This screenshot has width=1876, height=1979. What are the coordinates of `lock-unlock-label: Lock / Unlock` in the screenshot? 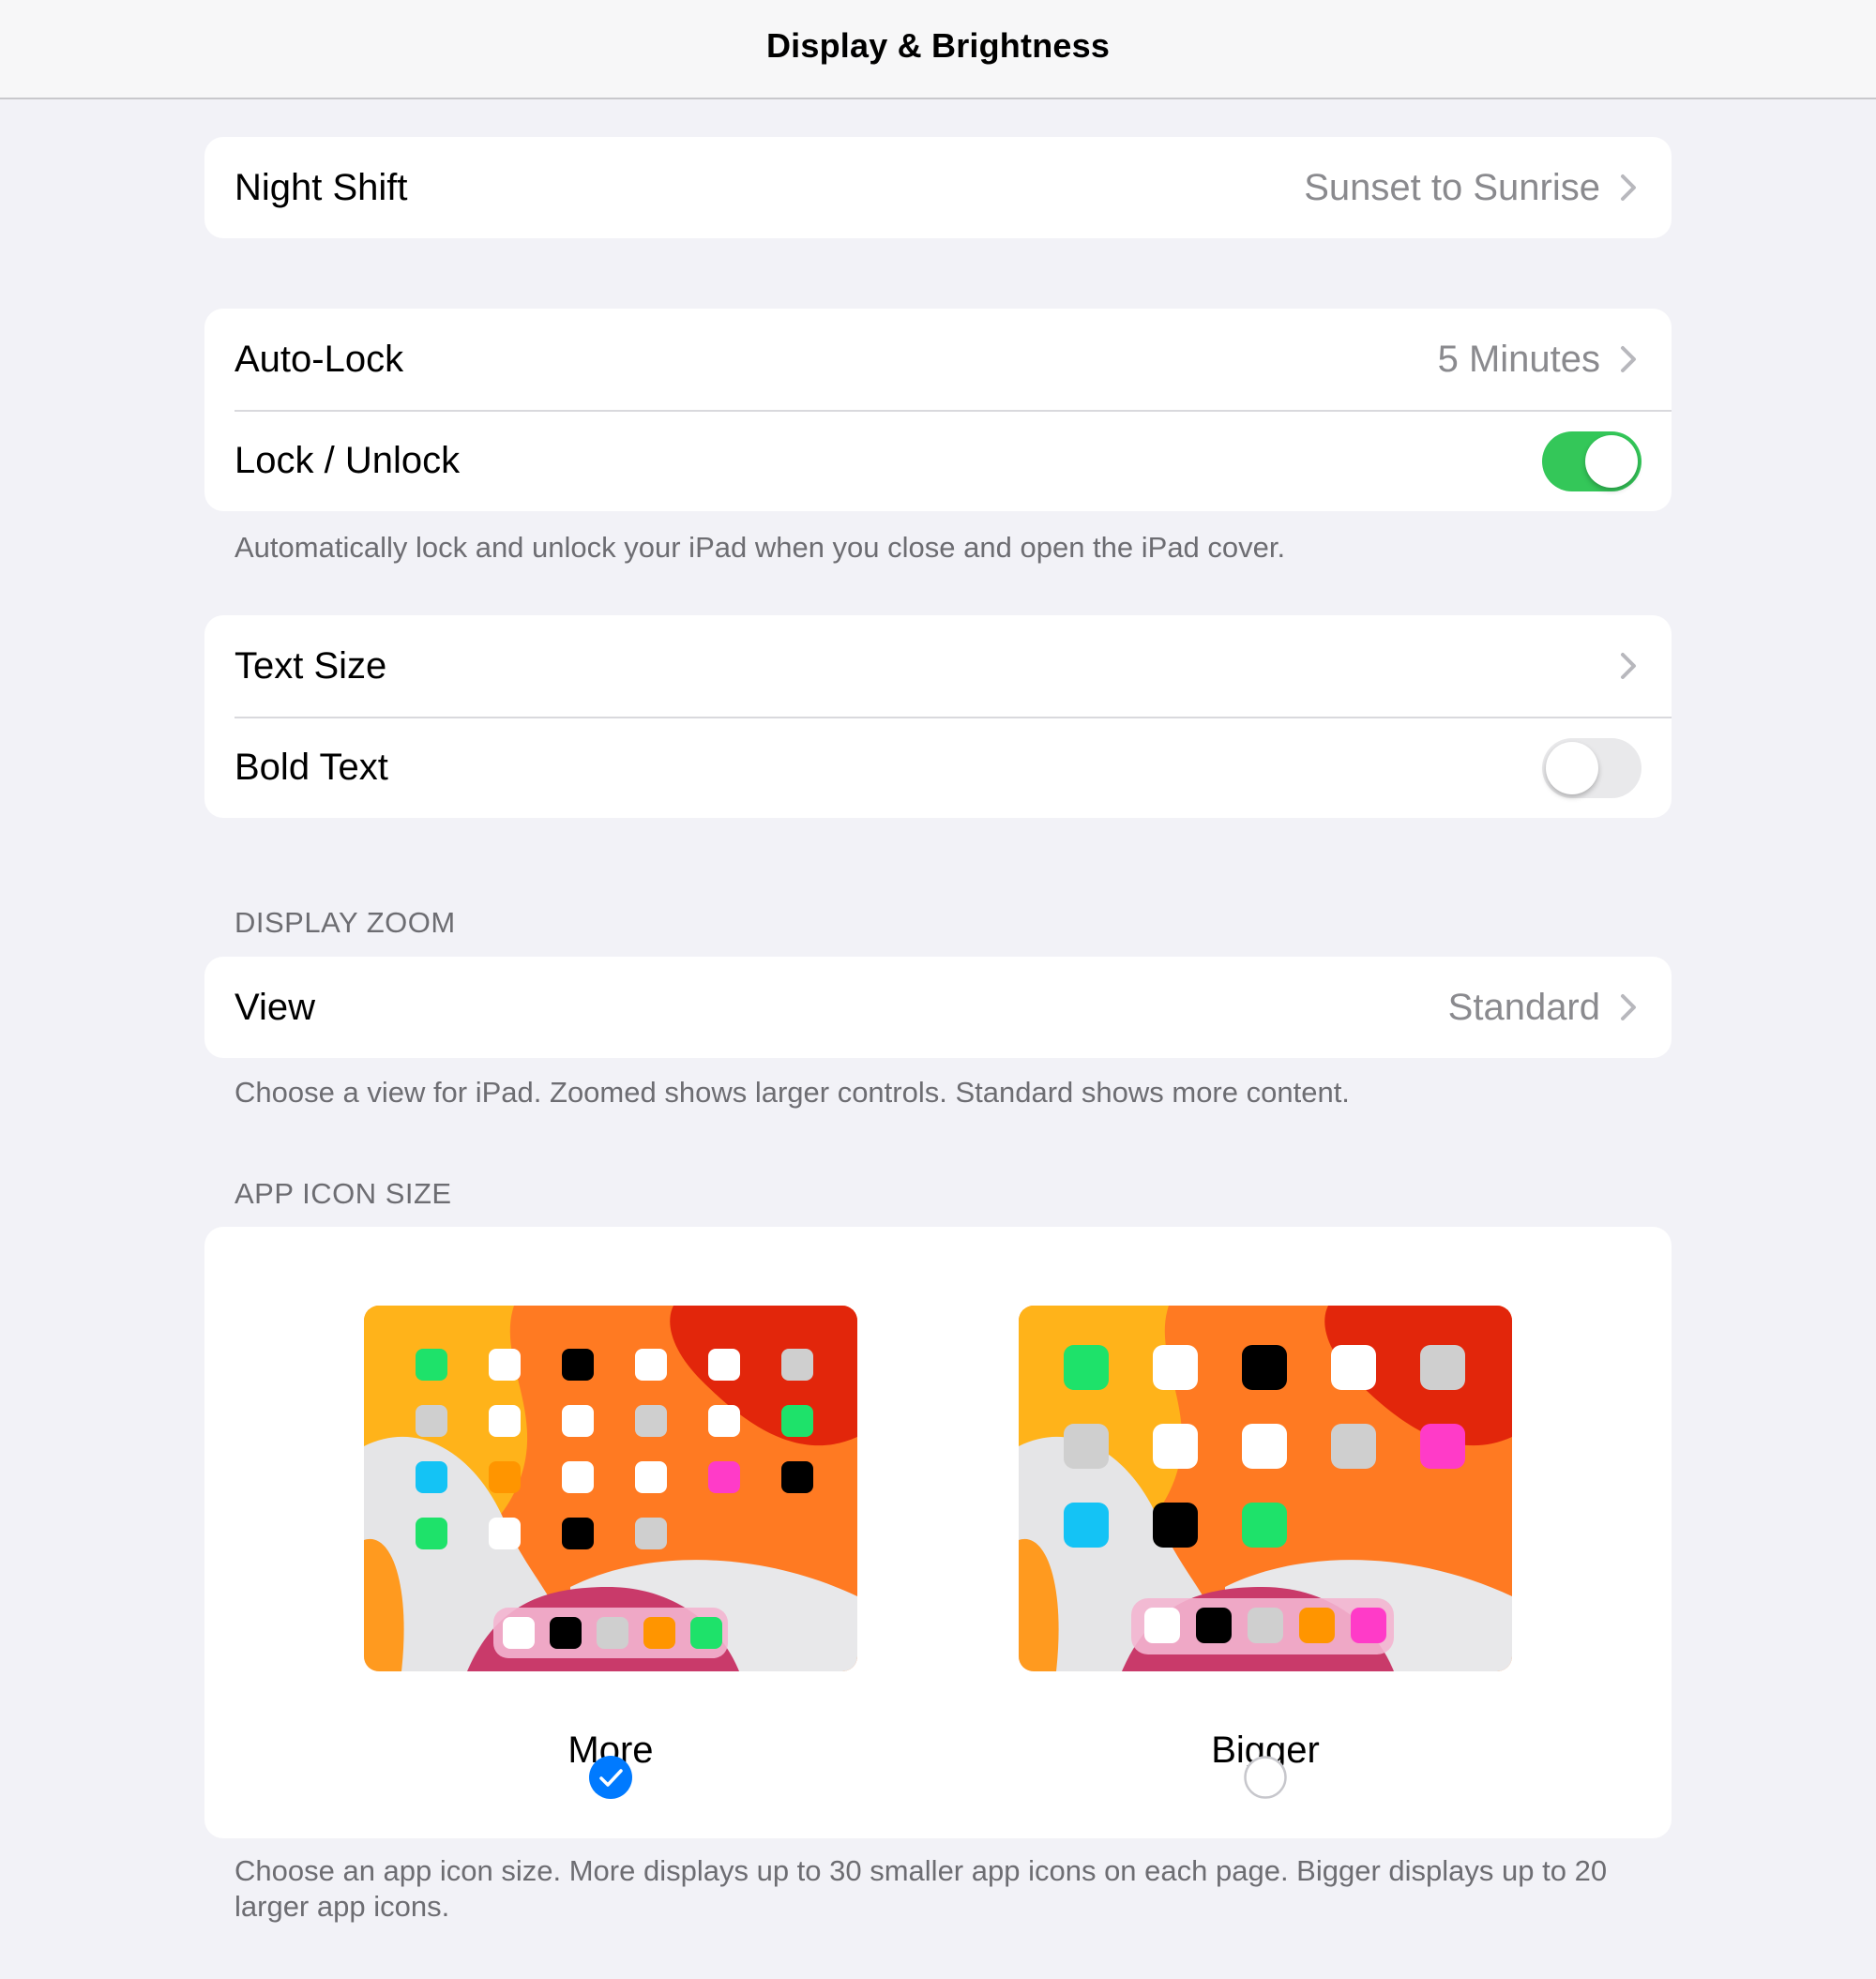 It's located at (347, 461).